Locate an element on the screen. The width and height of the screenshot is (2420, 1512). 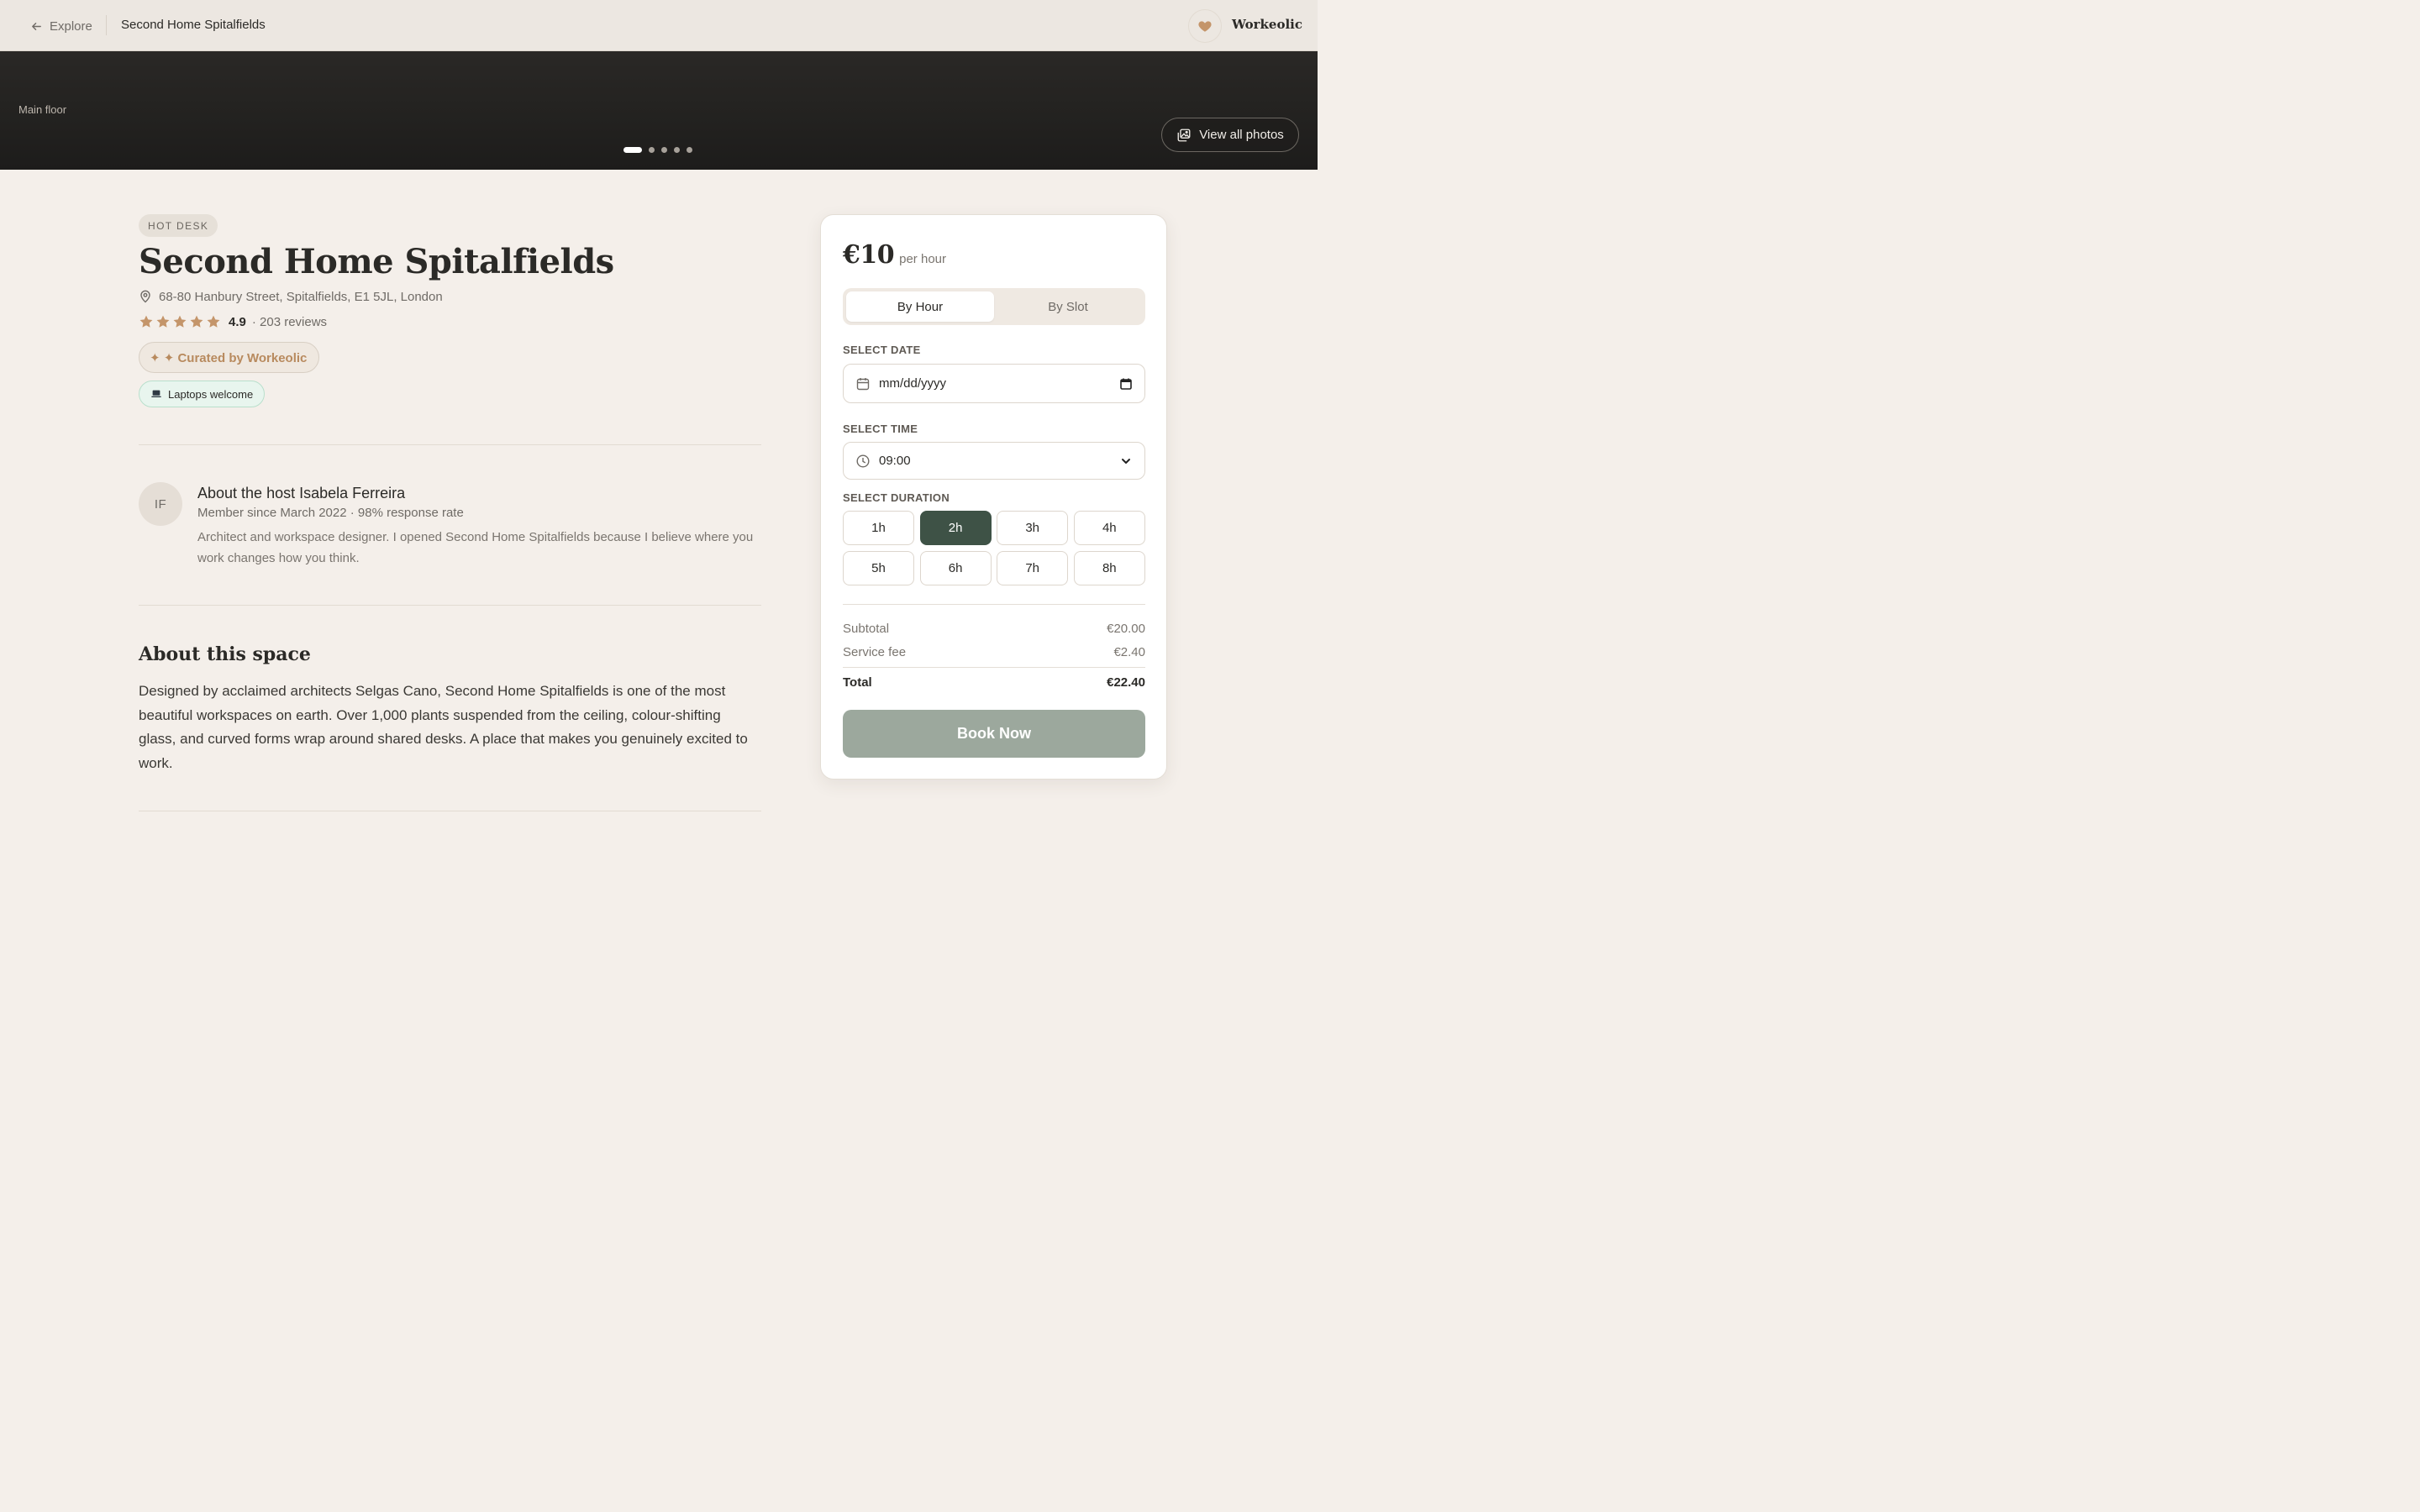
clock-icon is located at coordinates (863, 461).